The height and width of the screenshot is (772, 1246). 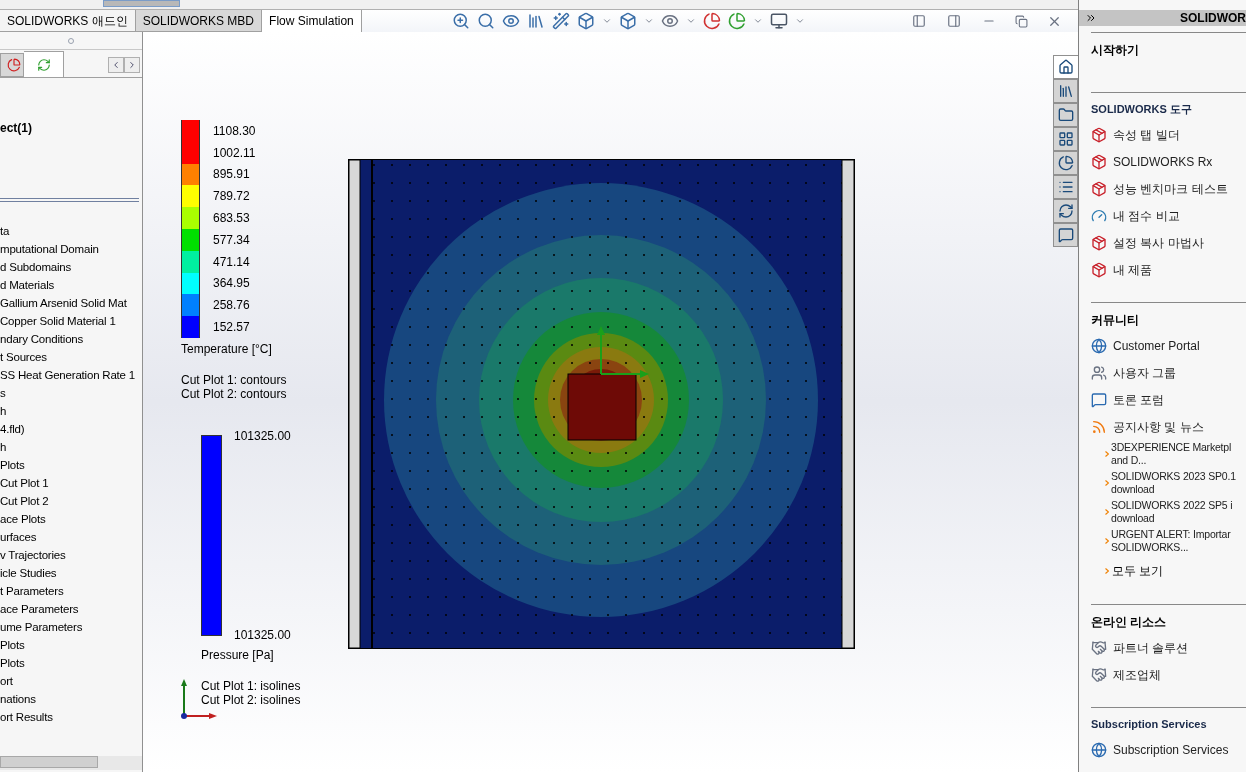 I want to click on gauge-icon, so click(x=1099, y=216).